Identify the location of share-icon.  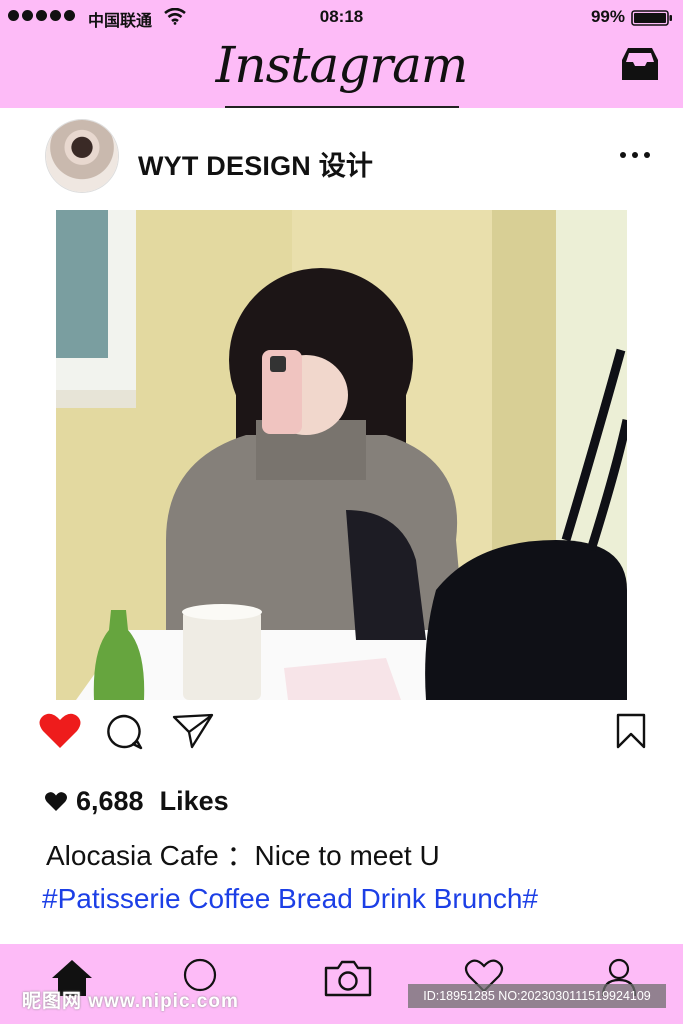
(193, 731).